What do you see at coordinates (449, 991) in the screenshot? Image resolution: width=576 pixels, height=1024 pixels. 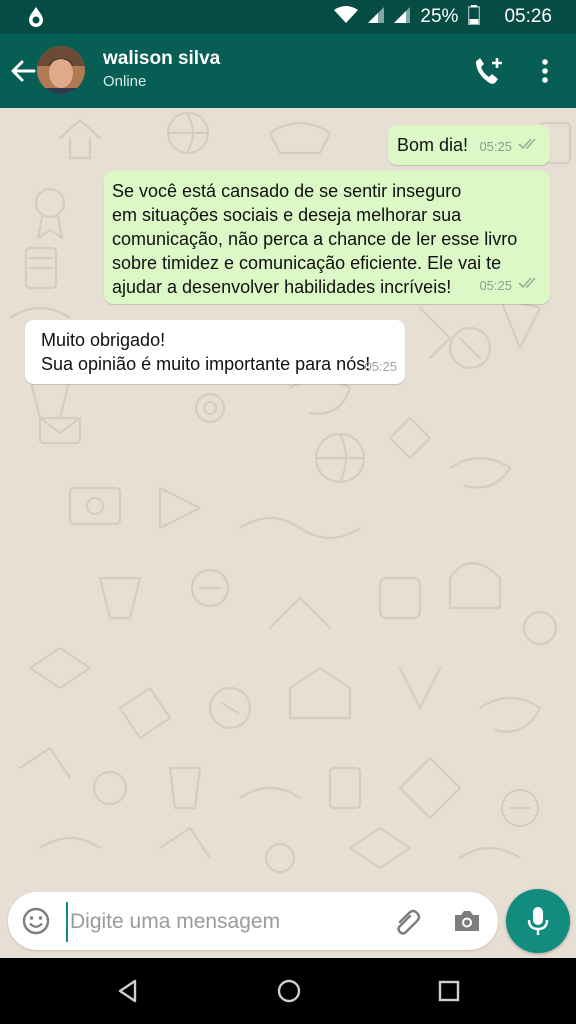 I see `nav-recents-icon` at bounding box center [449, 991].